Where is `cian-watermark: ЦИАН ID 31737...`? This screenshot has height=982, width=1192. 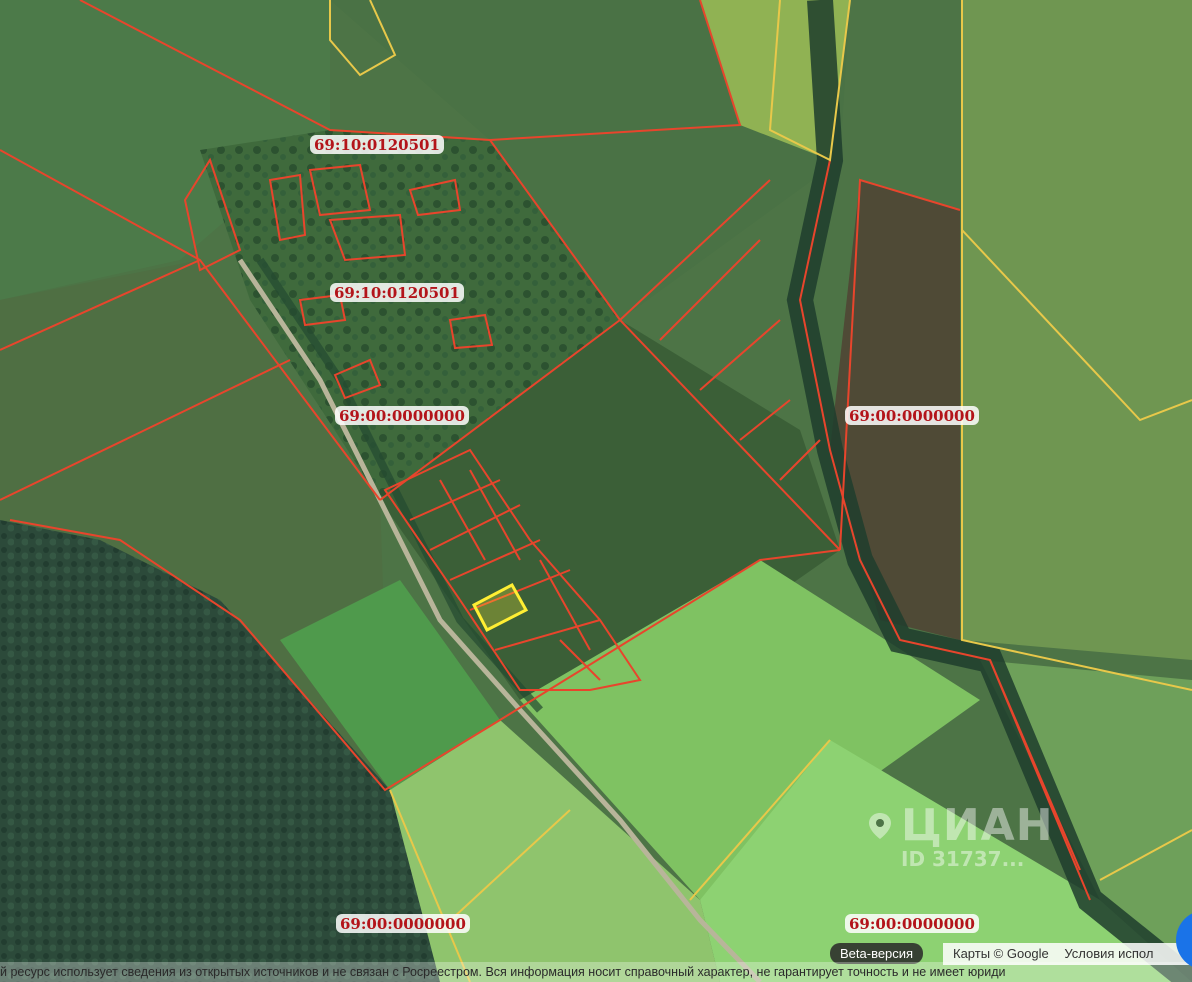 cian-watermark: ЦИАН ID 31737... is located at coordinates (959, 835).